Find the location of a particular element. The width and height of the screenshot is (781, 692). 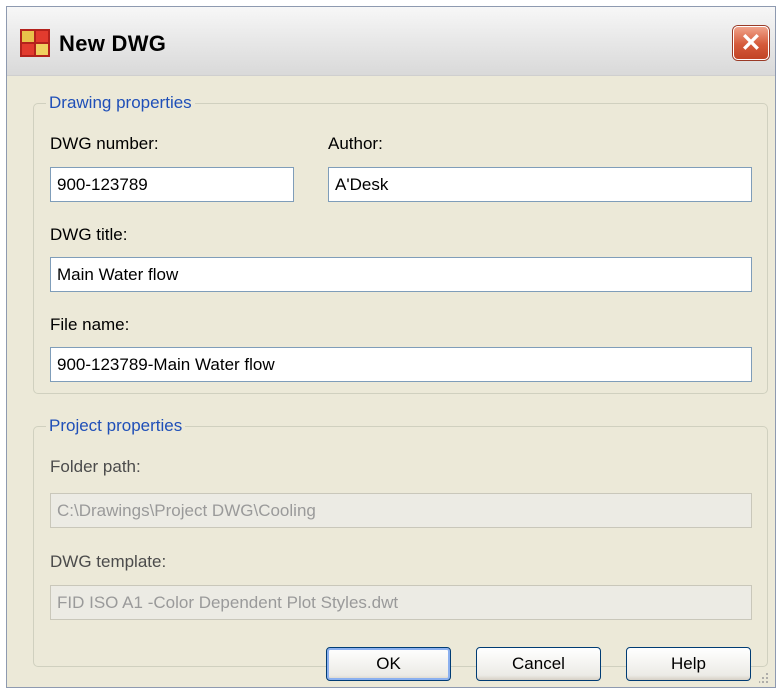

title-bar: New DWG ✕ is located at coordinates (391, 41).